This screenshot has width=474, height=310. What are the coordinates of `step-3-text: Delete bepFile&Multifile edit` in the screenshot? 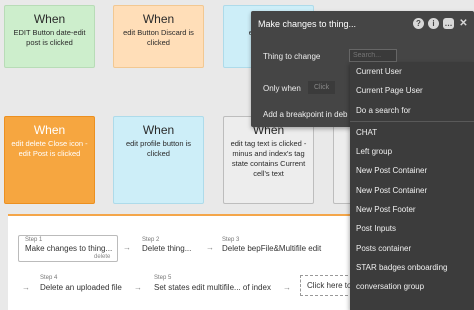 It's located at (271, 248).